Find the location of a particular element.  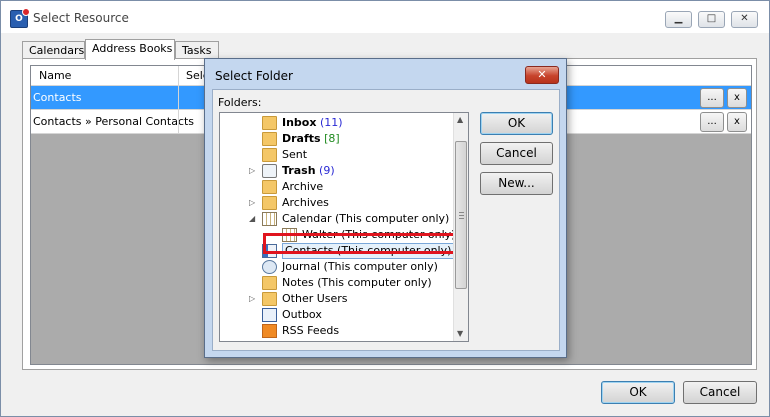

folders-label: Folders: is located at coordinates (240, 102).